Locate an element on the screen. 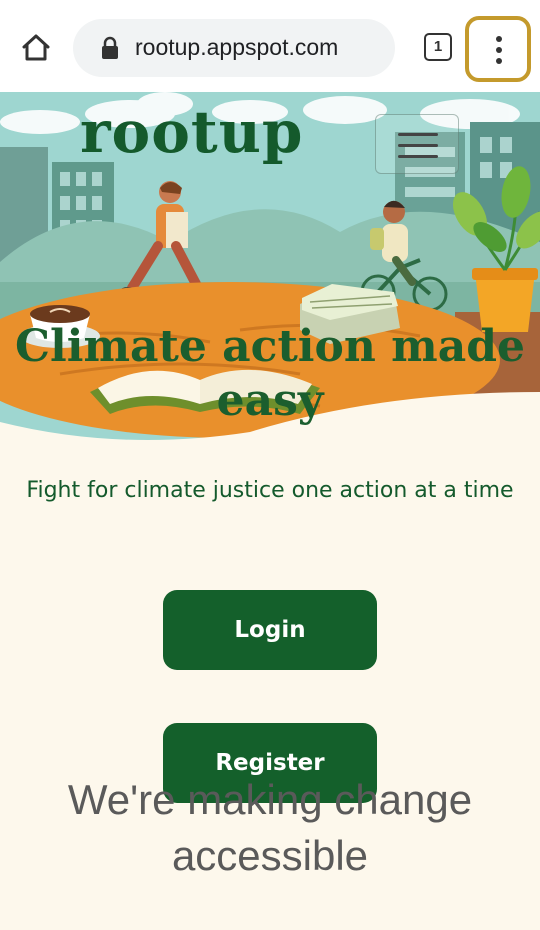  address-bar: rootup.appspot.com is located at coordinates (234, 48).